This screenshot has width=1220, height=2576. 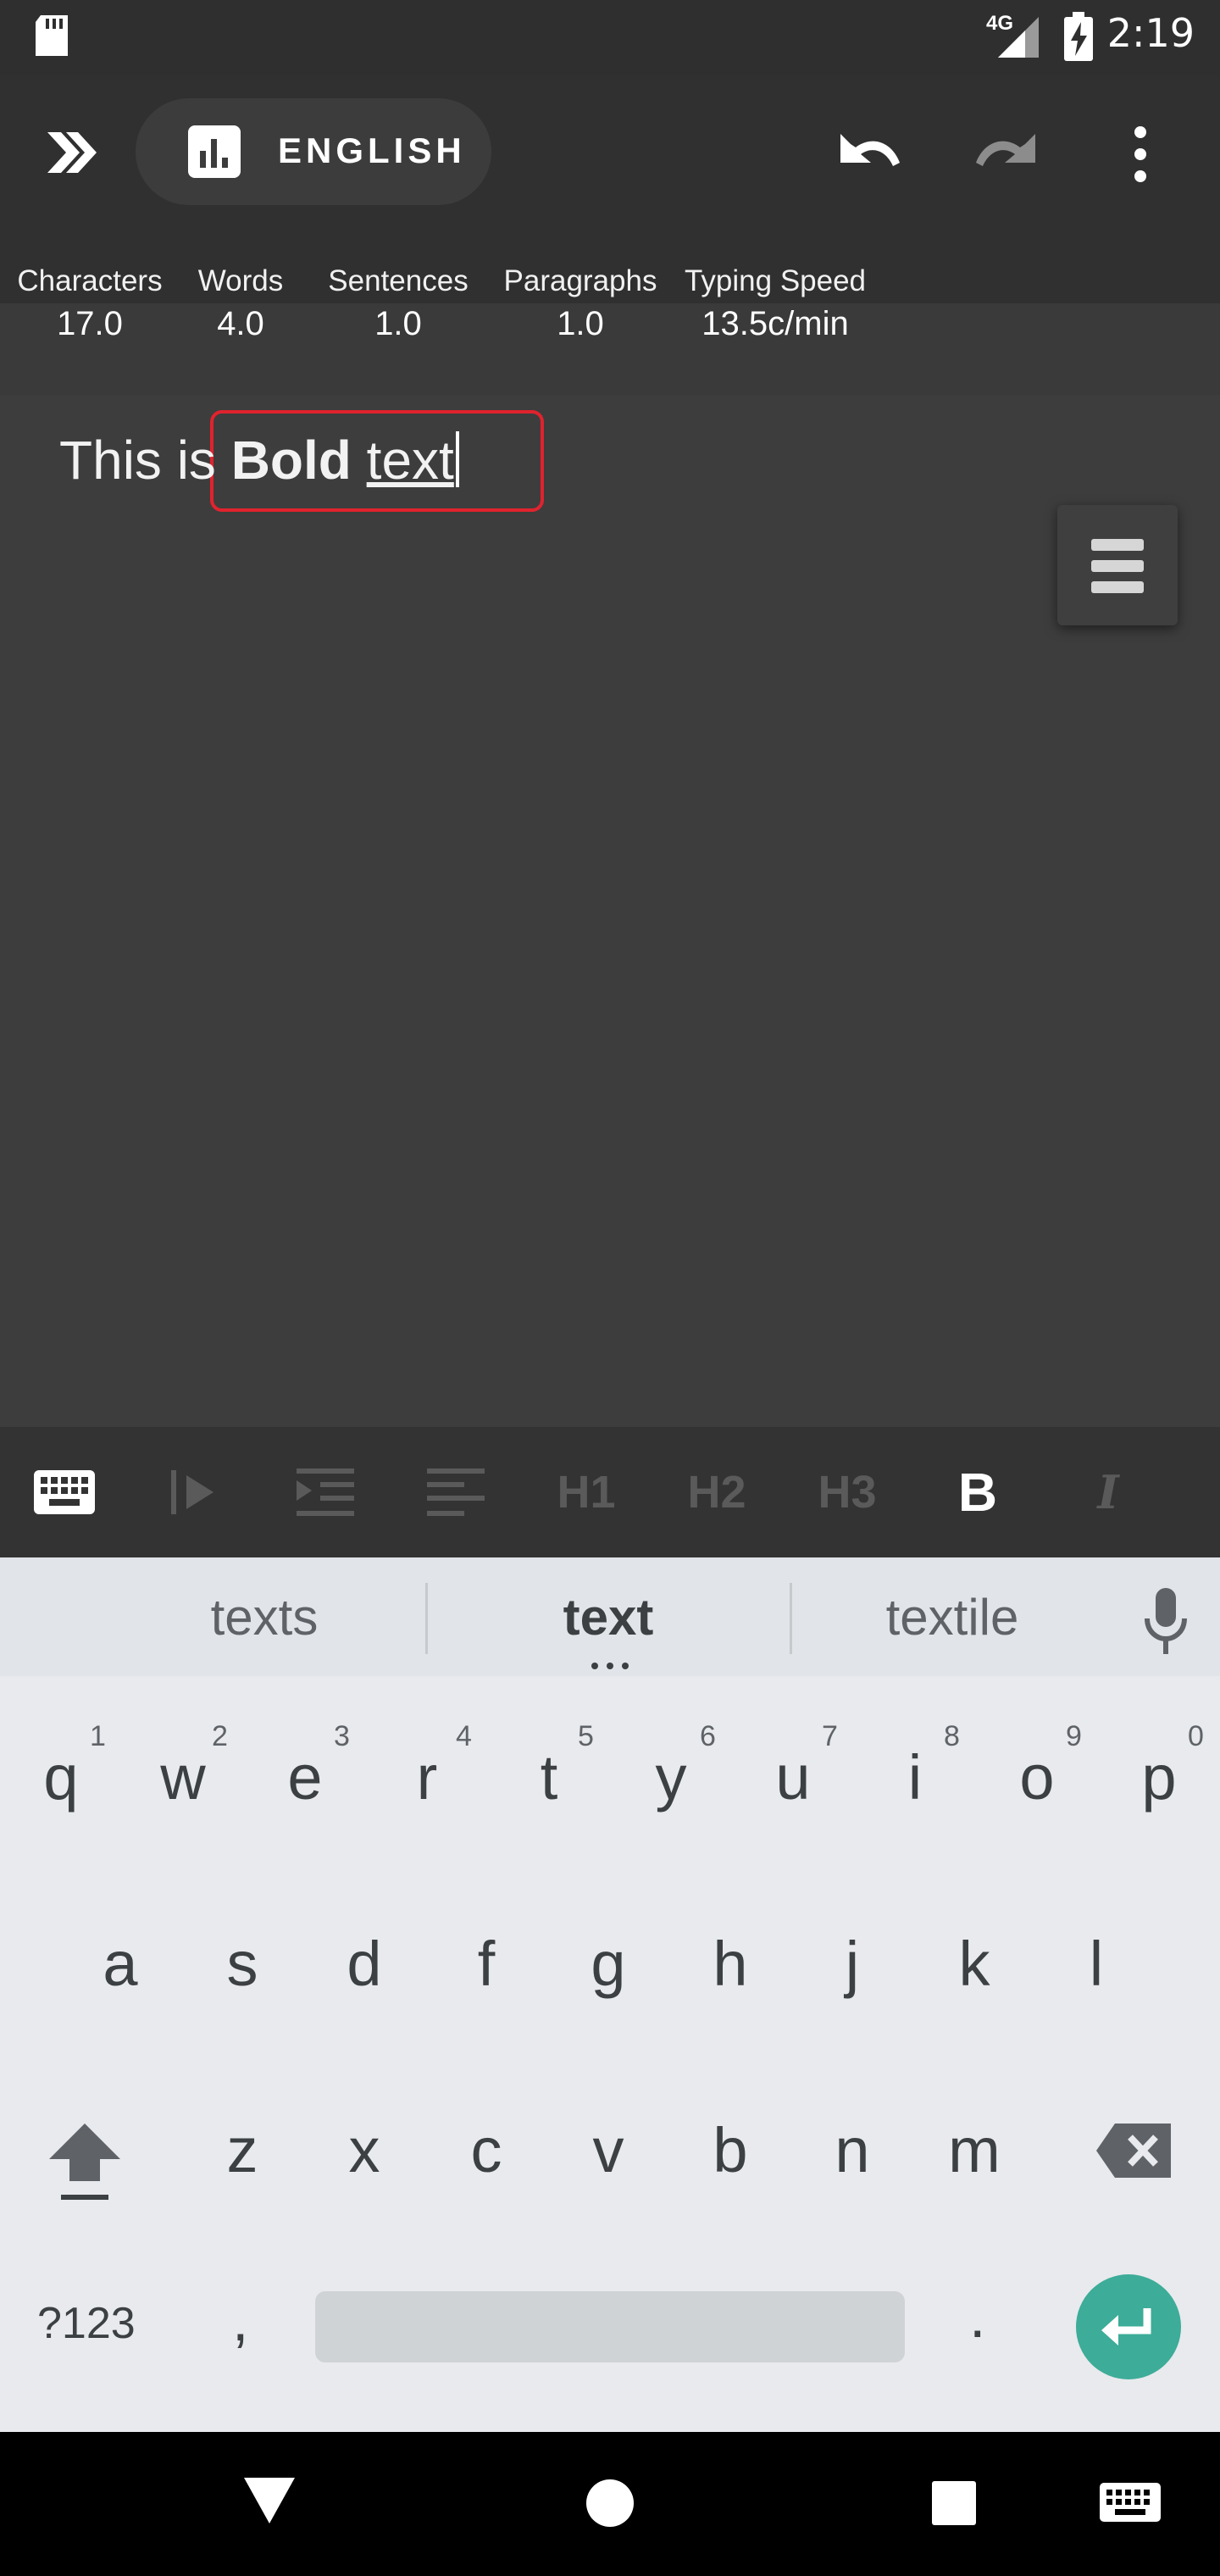 I want to click on key-hint: 4, so click(x=464, y=1736).